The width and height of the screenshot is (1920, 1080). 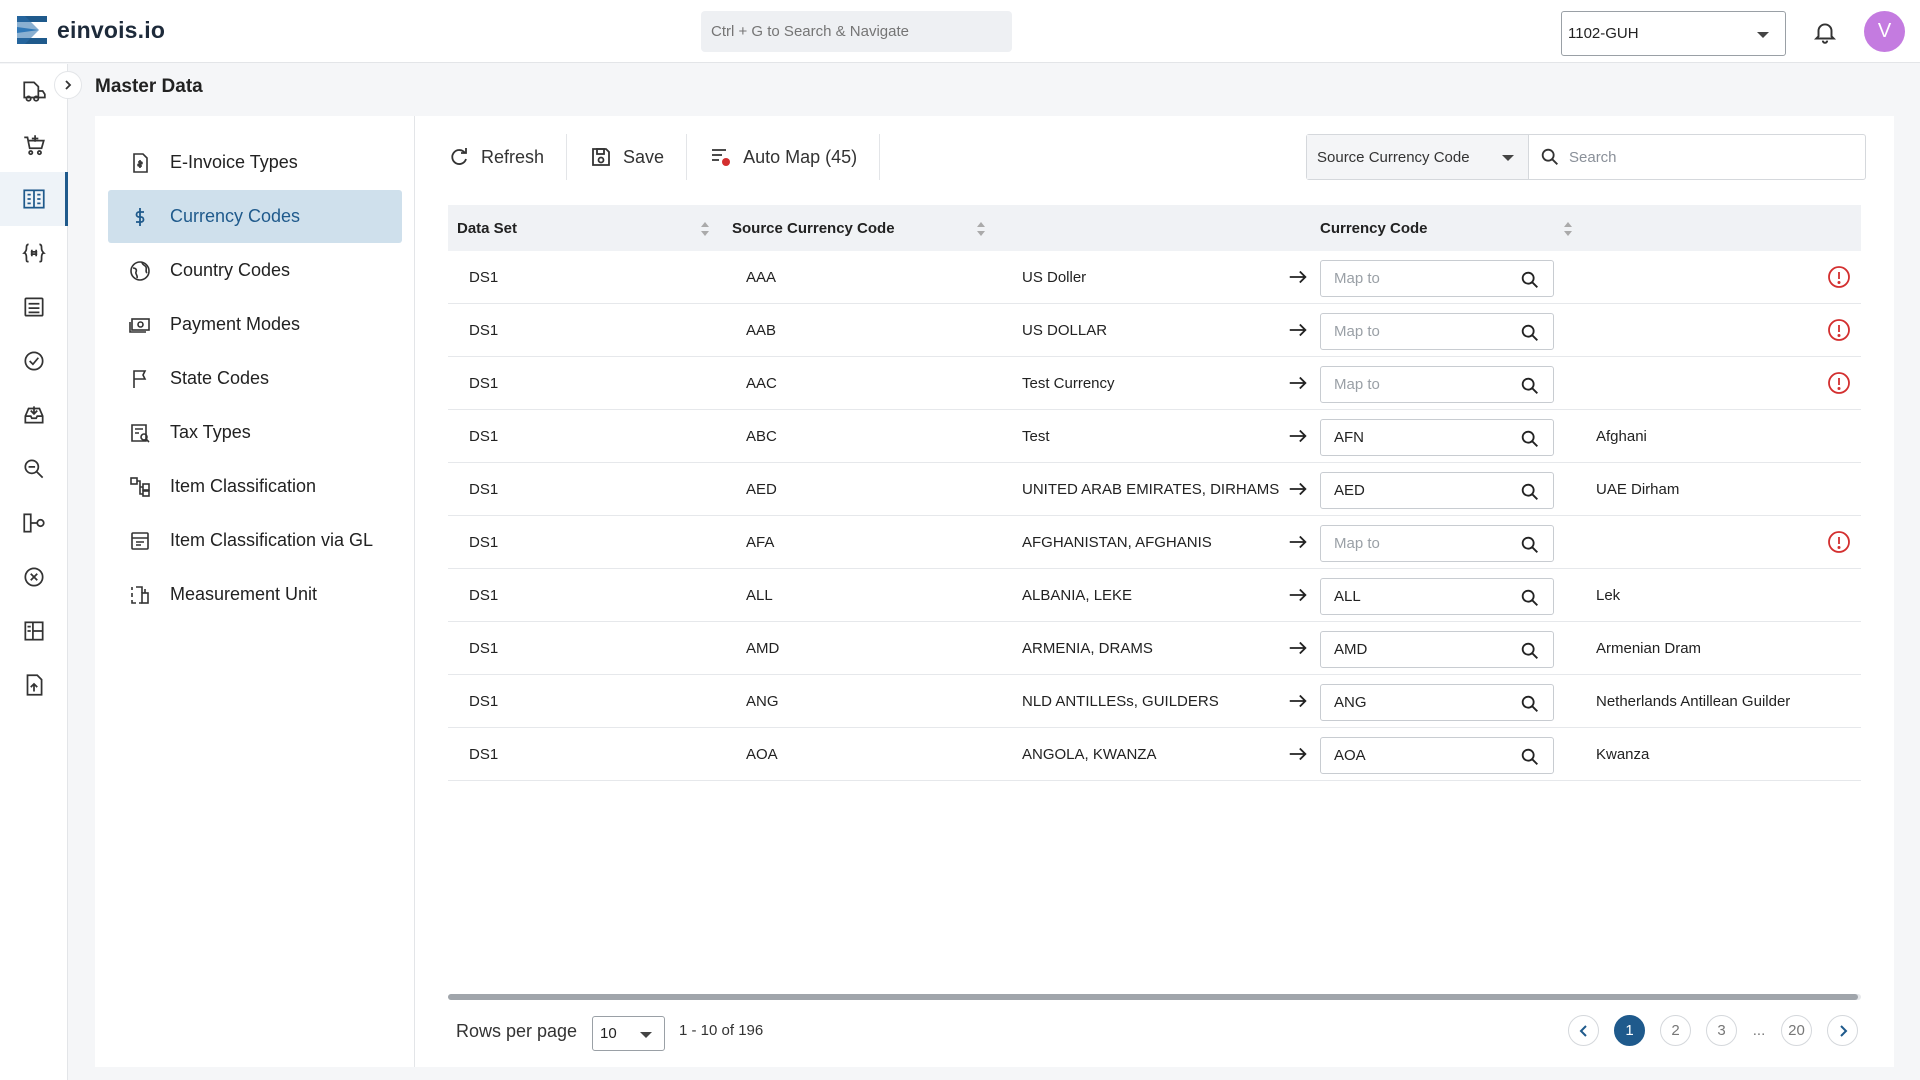 What do you see at coordinates (1036, 436) in the screenshot?
I see `cell-source-description: Test` at bounding box center [1036, 436].